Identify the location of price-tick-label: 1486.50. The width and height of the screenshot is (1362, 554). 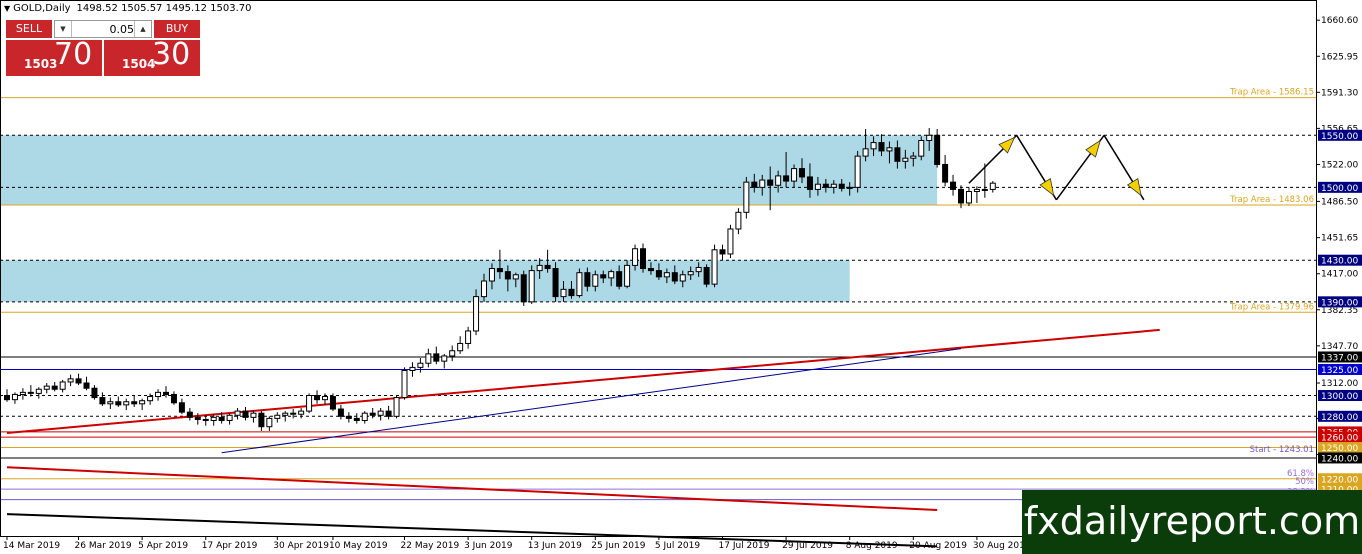
(1339, 202).